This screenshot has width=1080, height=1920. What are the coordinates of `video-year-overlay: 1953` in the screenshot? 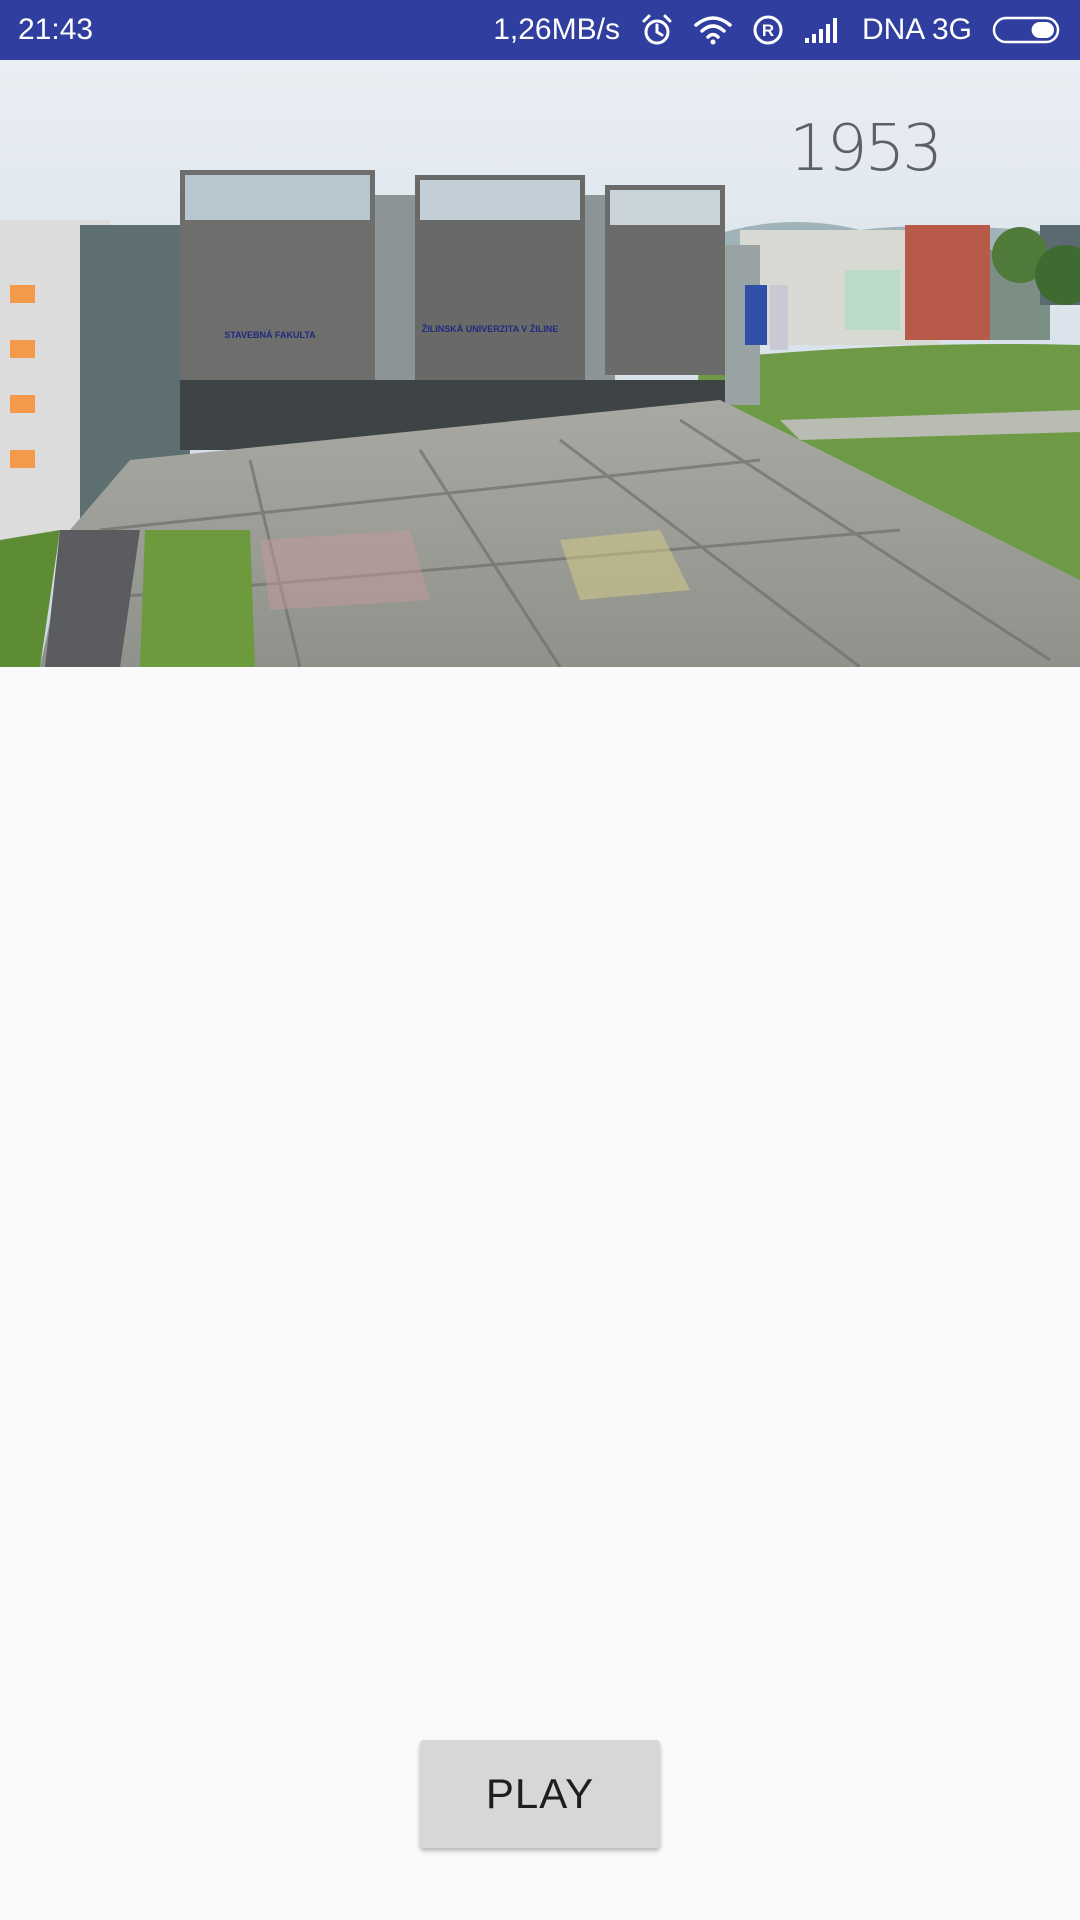 It's located at (866, 149).